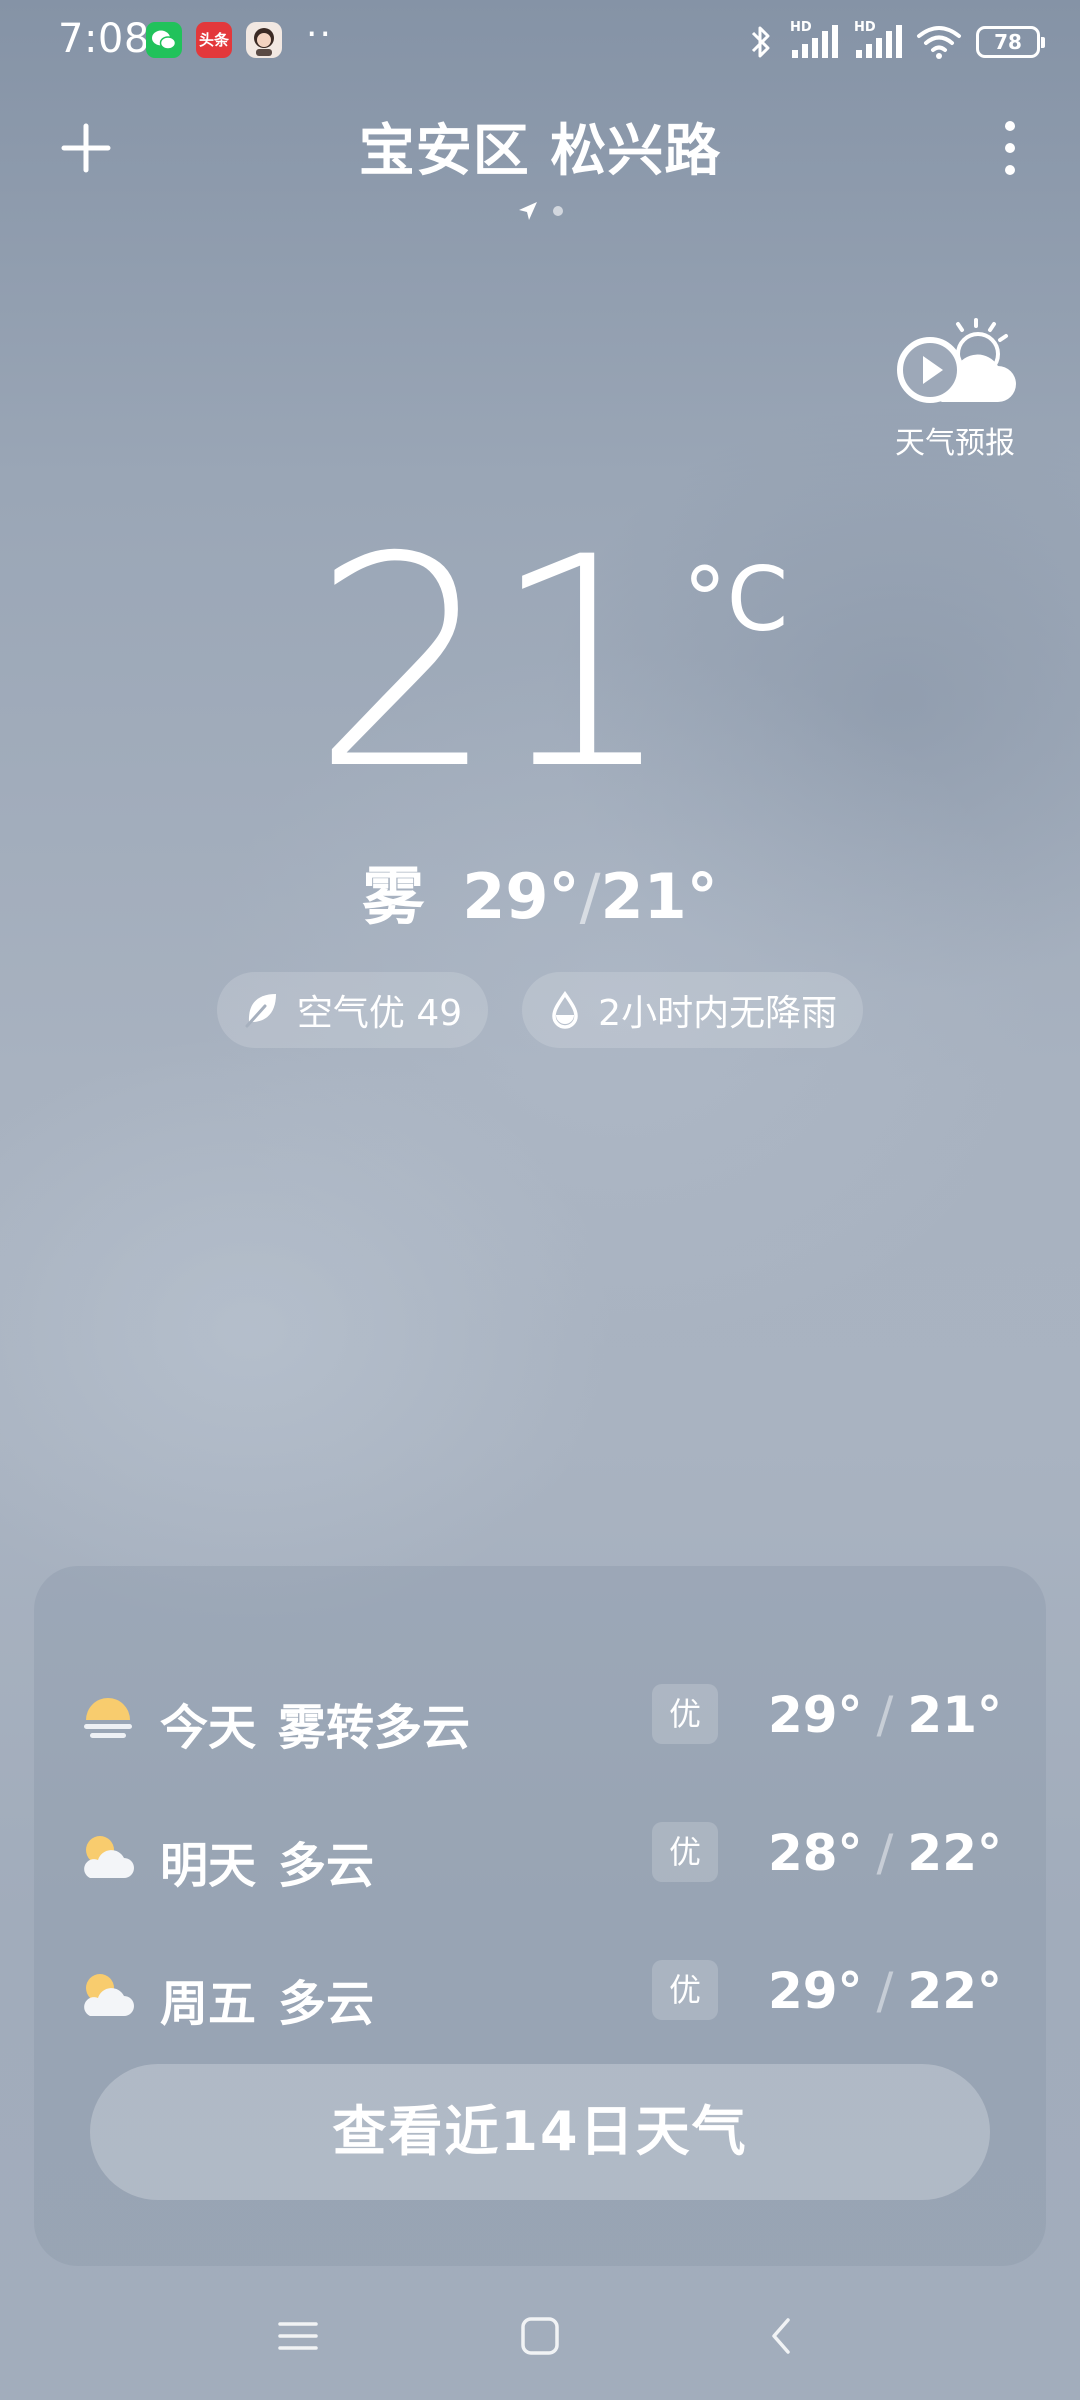  What do you see at coordinates (540, 211) in the screenshot?
I see `city-page-indicator` at bounding box center [540, 211].